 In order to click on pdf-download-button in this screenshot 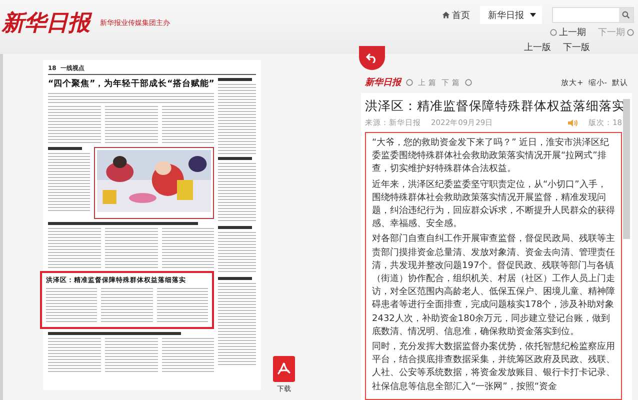, I will do `click(284, 369)`.